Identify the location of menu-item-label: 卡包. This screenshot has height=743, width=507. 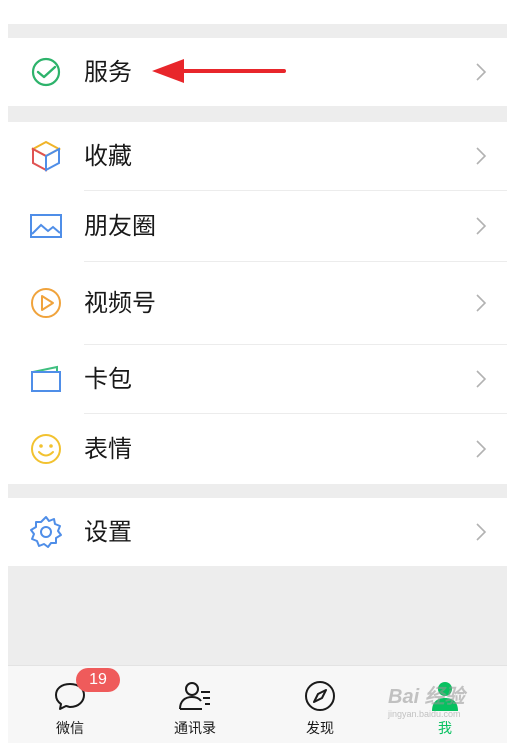
(108, 379).